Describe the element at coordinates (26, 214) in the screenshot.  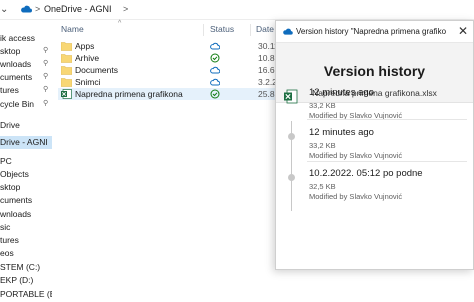
I see `nav-item-downloads-pc: wnloads` at that location.